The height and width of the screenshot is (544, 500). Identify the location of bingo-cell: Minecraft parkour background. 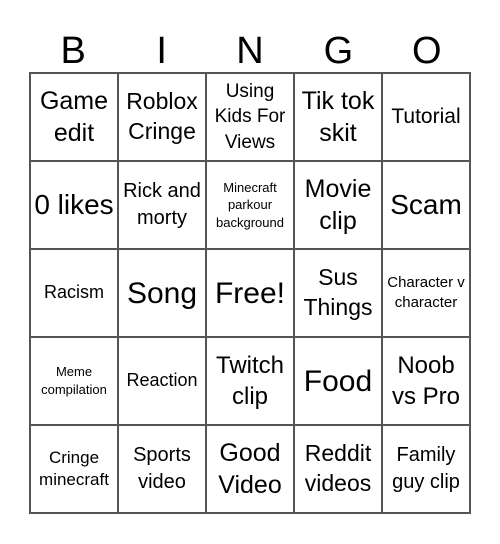
(250, 205).